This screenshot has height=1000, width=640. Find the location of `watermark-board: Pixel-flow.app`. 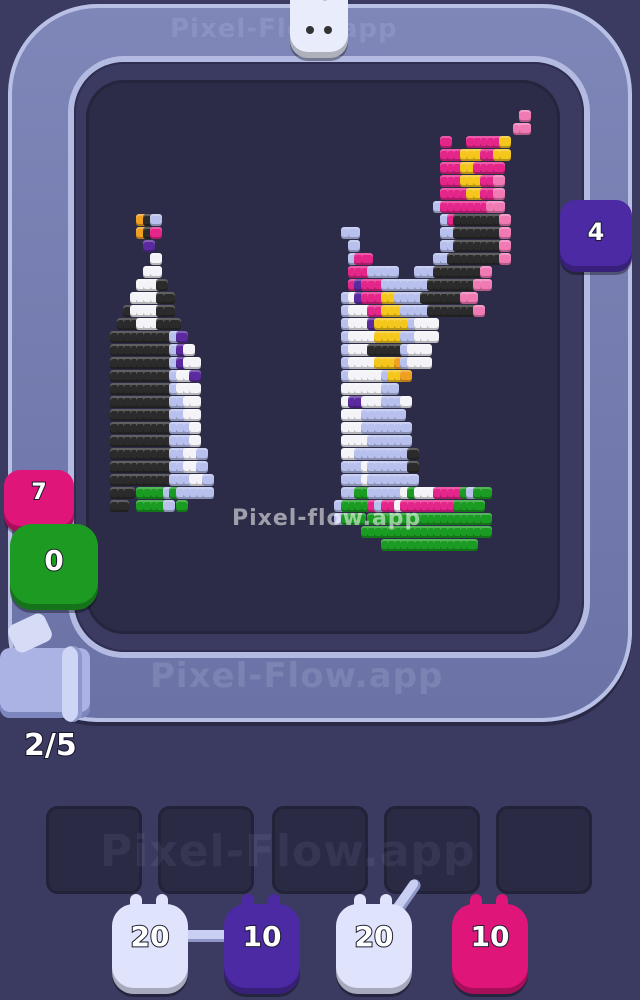

watermark-board: Pixel-flow.app is located at coordinates (327, 518).